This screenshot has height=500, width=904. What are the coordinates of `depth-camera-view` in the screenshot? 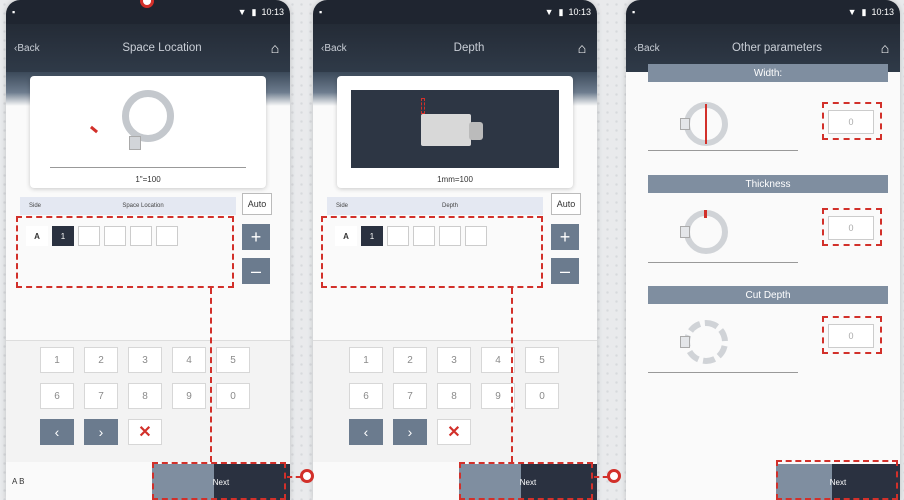 It's located at (455, 129).